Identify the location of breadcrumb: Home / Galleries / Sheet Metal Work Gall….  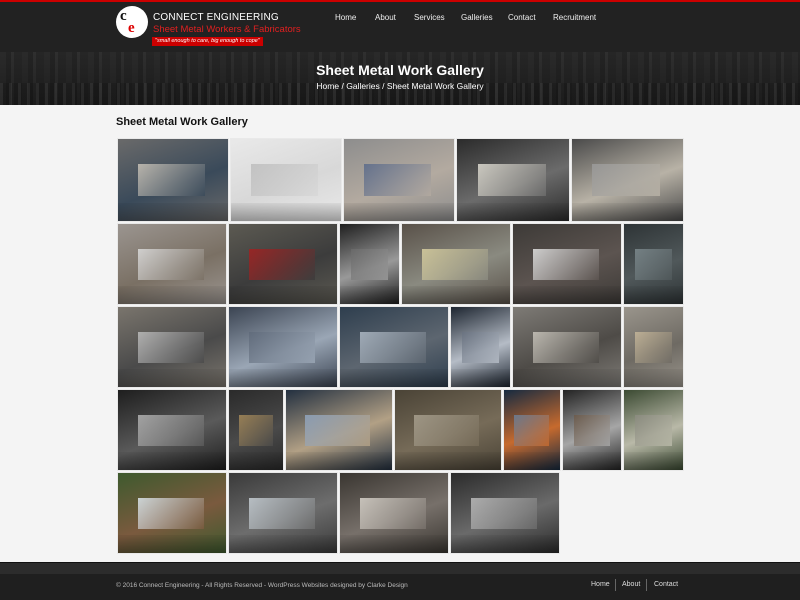
(400, 86).